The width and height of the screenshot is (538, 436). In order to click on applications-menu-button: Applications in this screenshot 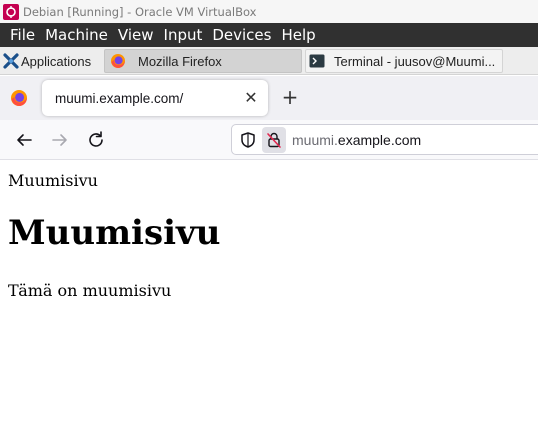, I will do `click(50, 61)`.